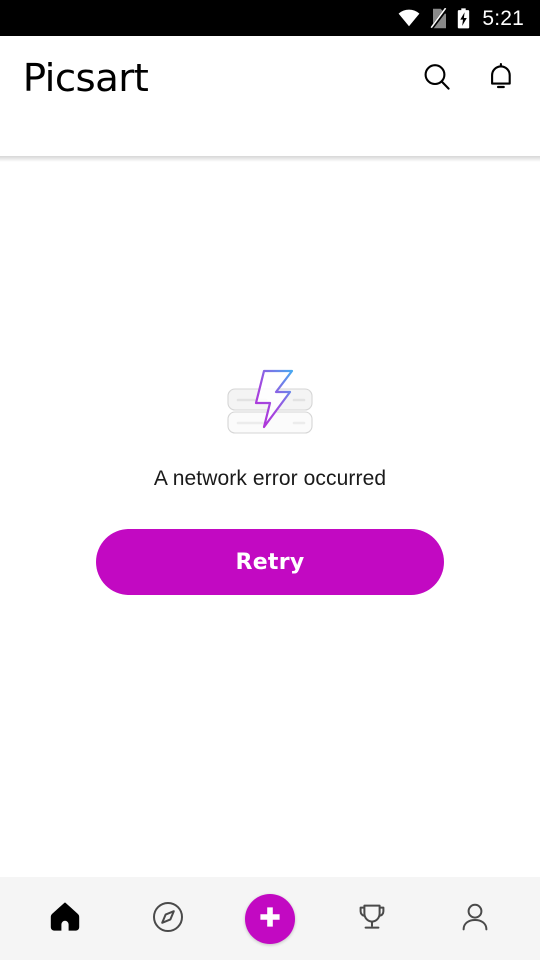  What do you see at coordinates (270, 99) in the screenshot?
I see `app-header: Picsart` at bounding box center [270, 99].